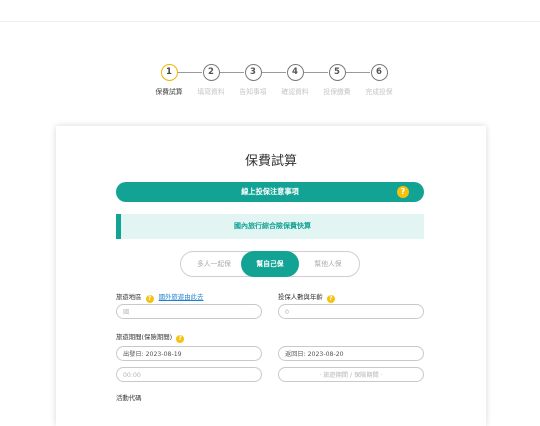 The width and height of the screenshot is (540, 426). I want to click on step-1: 1 保費試算, so click(169, 80).